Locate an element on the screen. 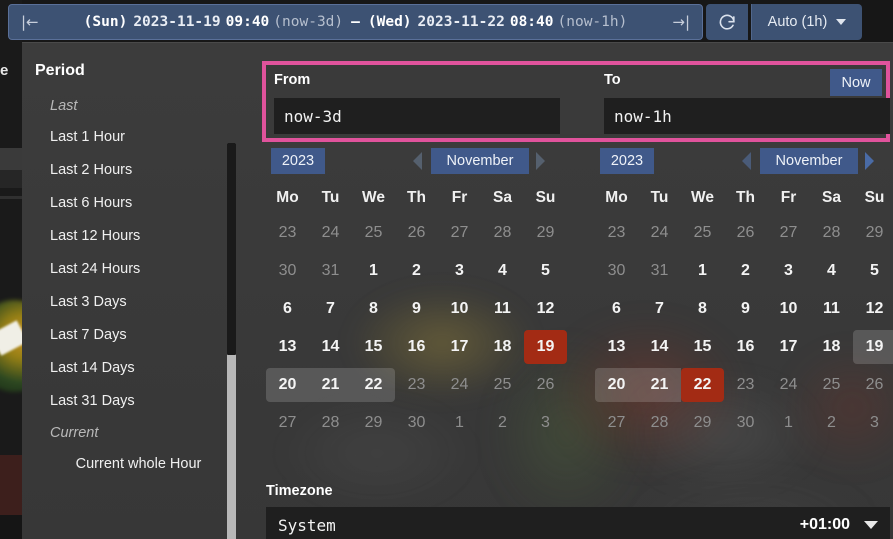  timezone-select: System +01:00 is located at coordinates (578, 523).